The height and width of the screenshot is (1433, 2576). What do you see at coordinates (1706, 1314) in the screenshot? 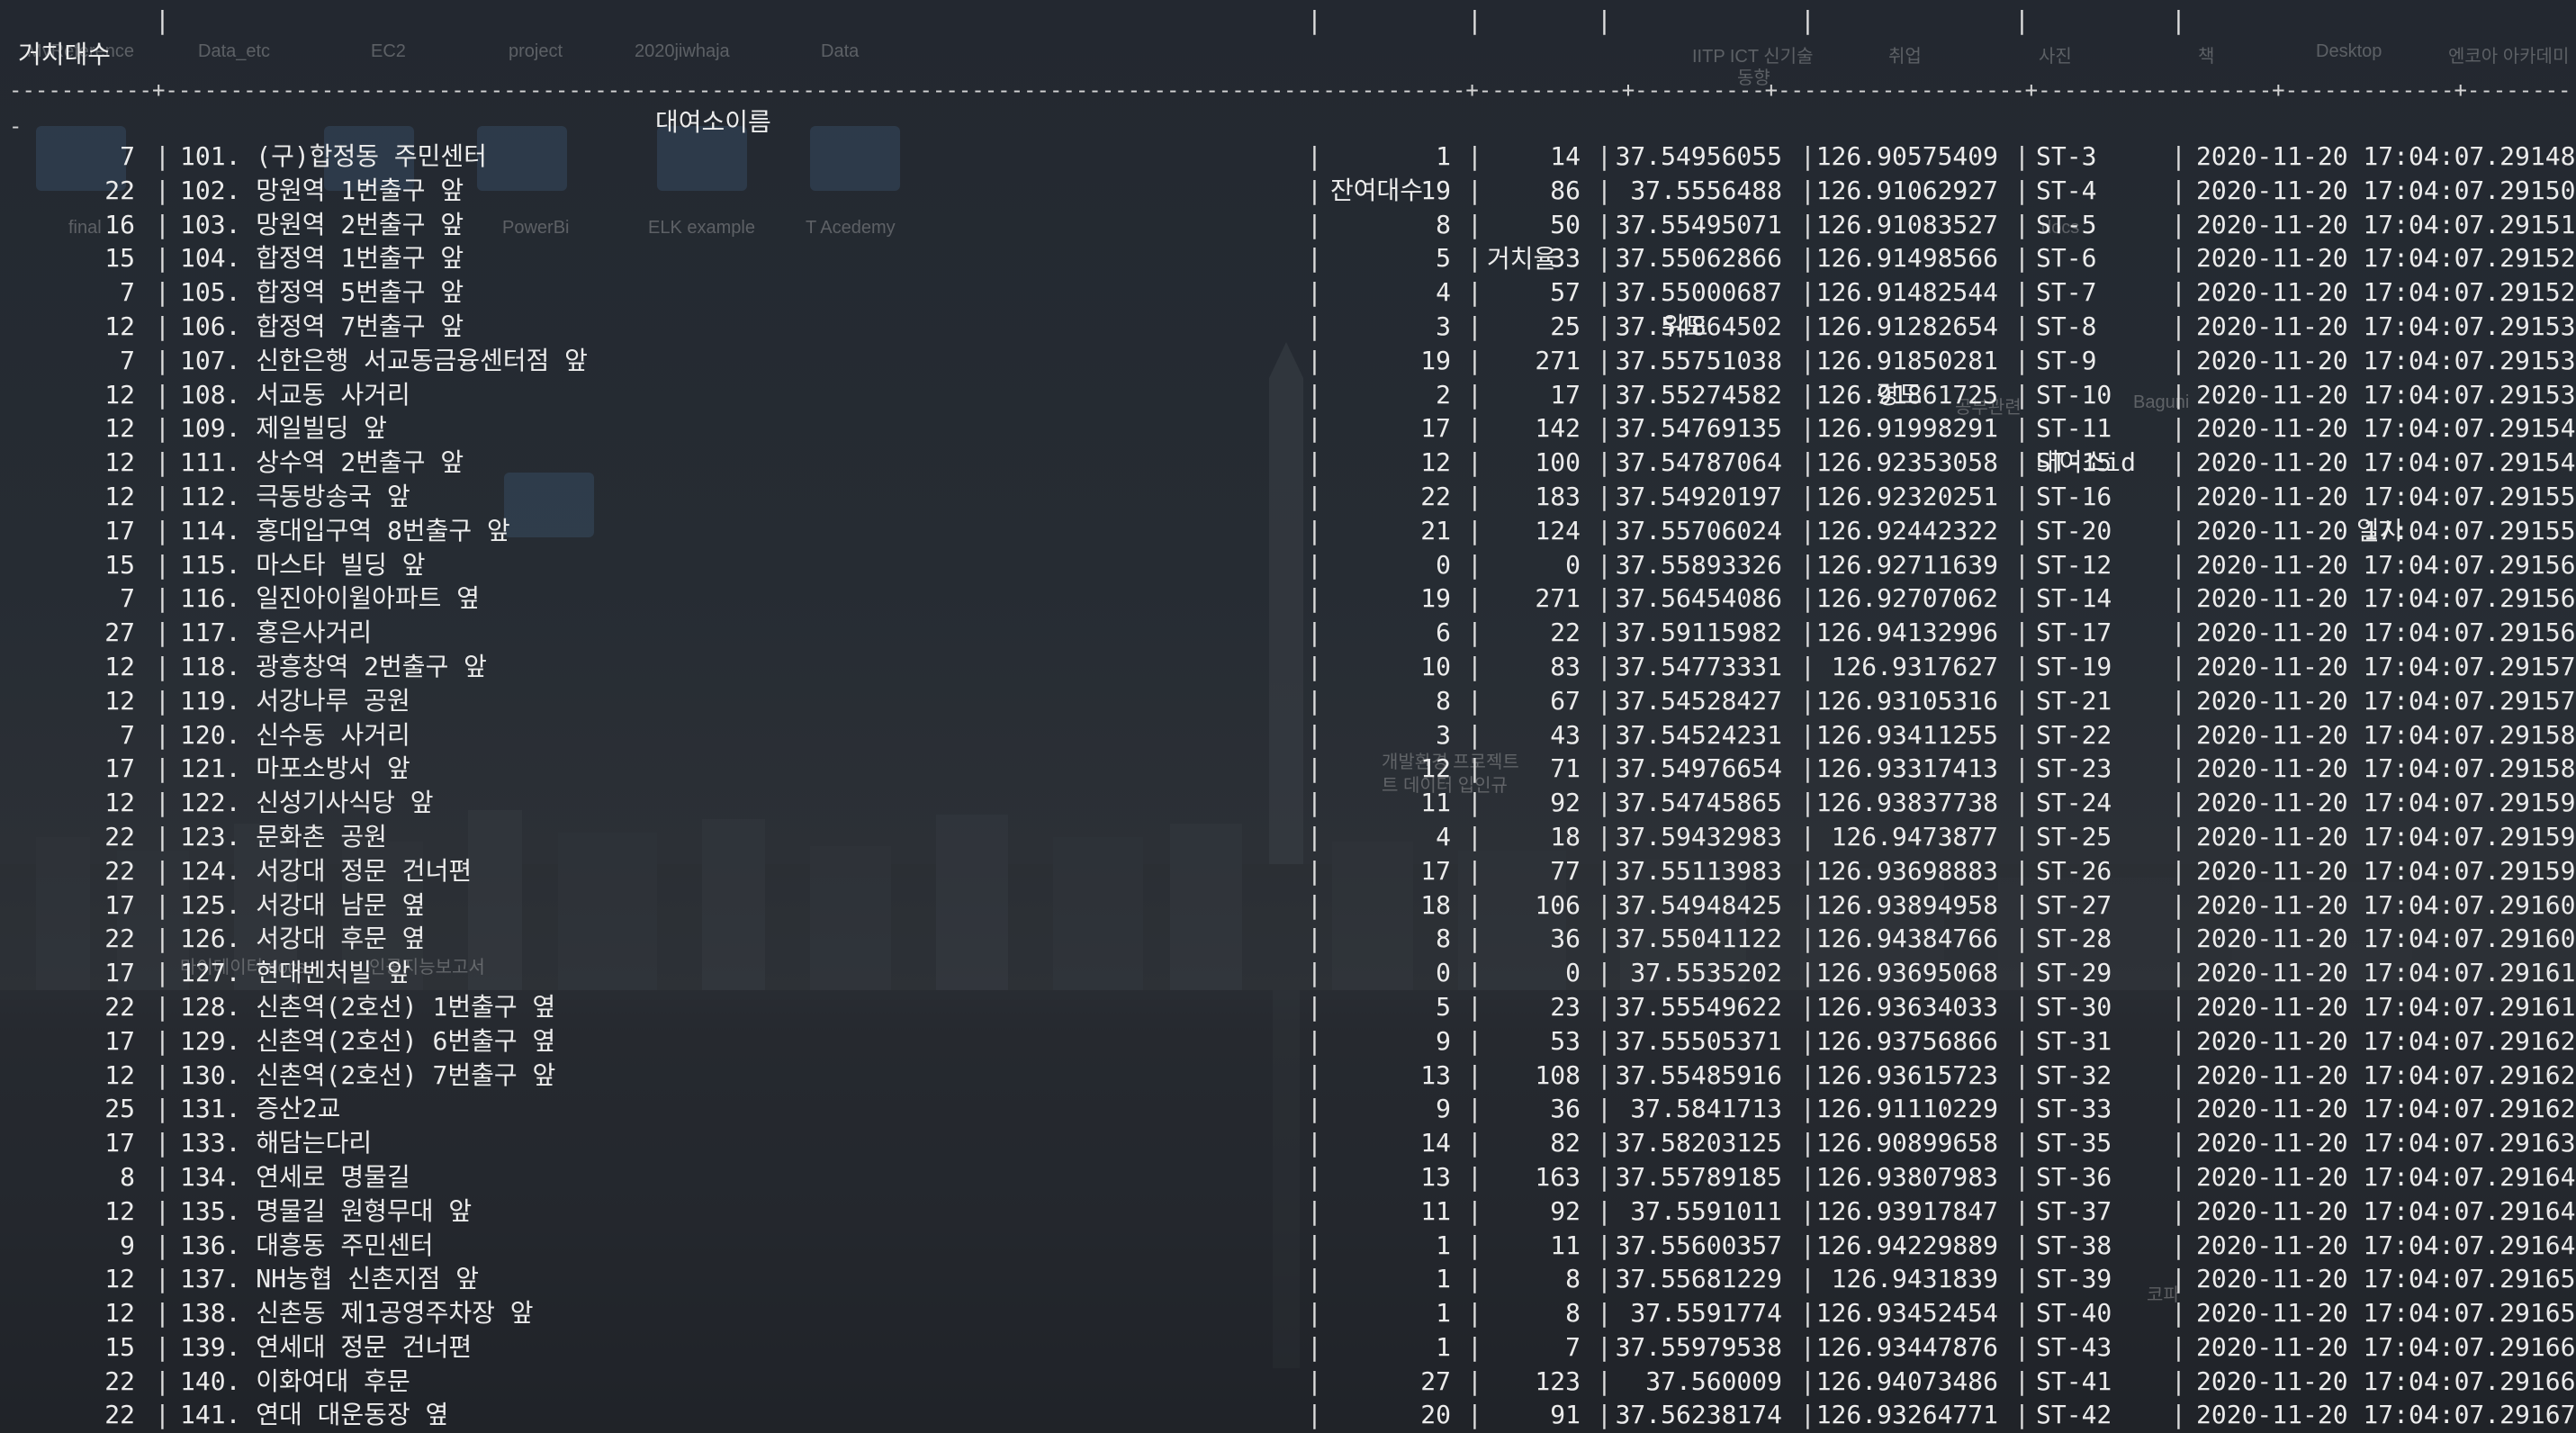
I see `cell-lat: 37.5591774` at bounding box center [1706, 1314].